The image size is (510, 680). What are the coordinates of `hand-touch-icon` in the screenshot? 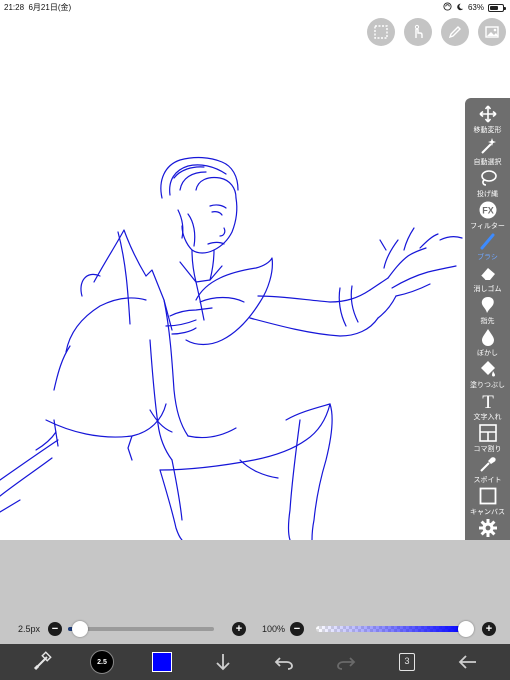 It's located at (418, 31).